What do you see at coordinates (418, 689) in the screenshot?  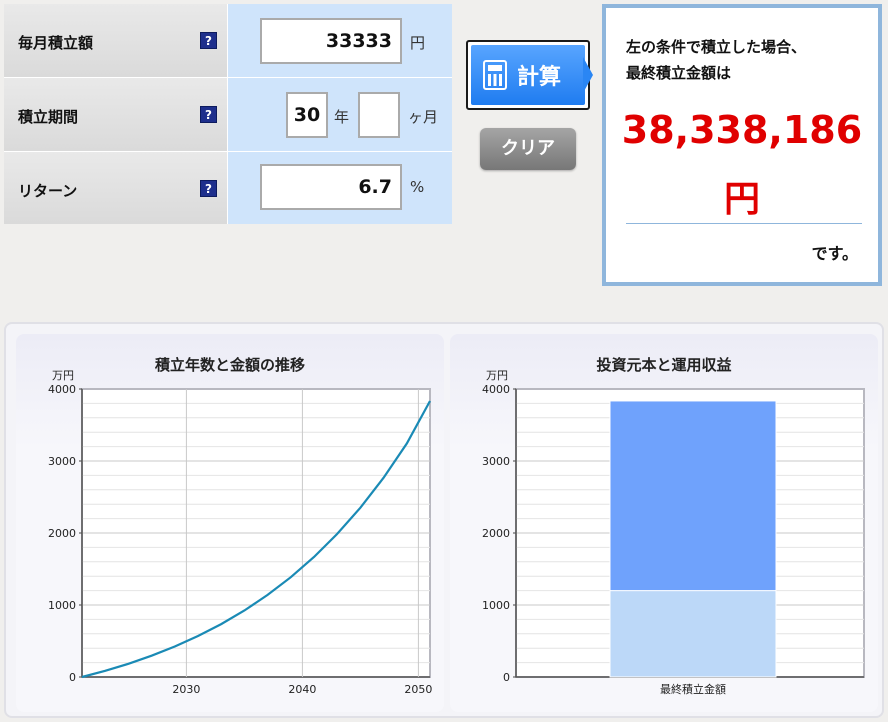 I see `x-tick-label: 2050` at bounding box center [418, 689].